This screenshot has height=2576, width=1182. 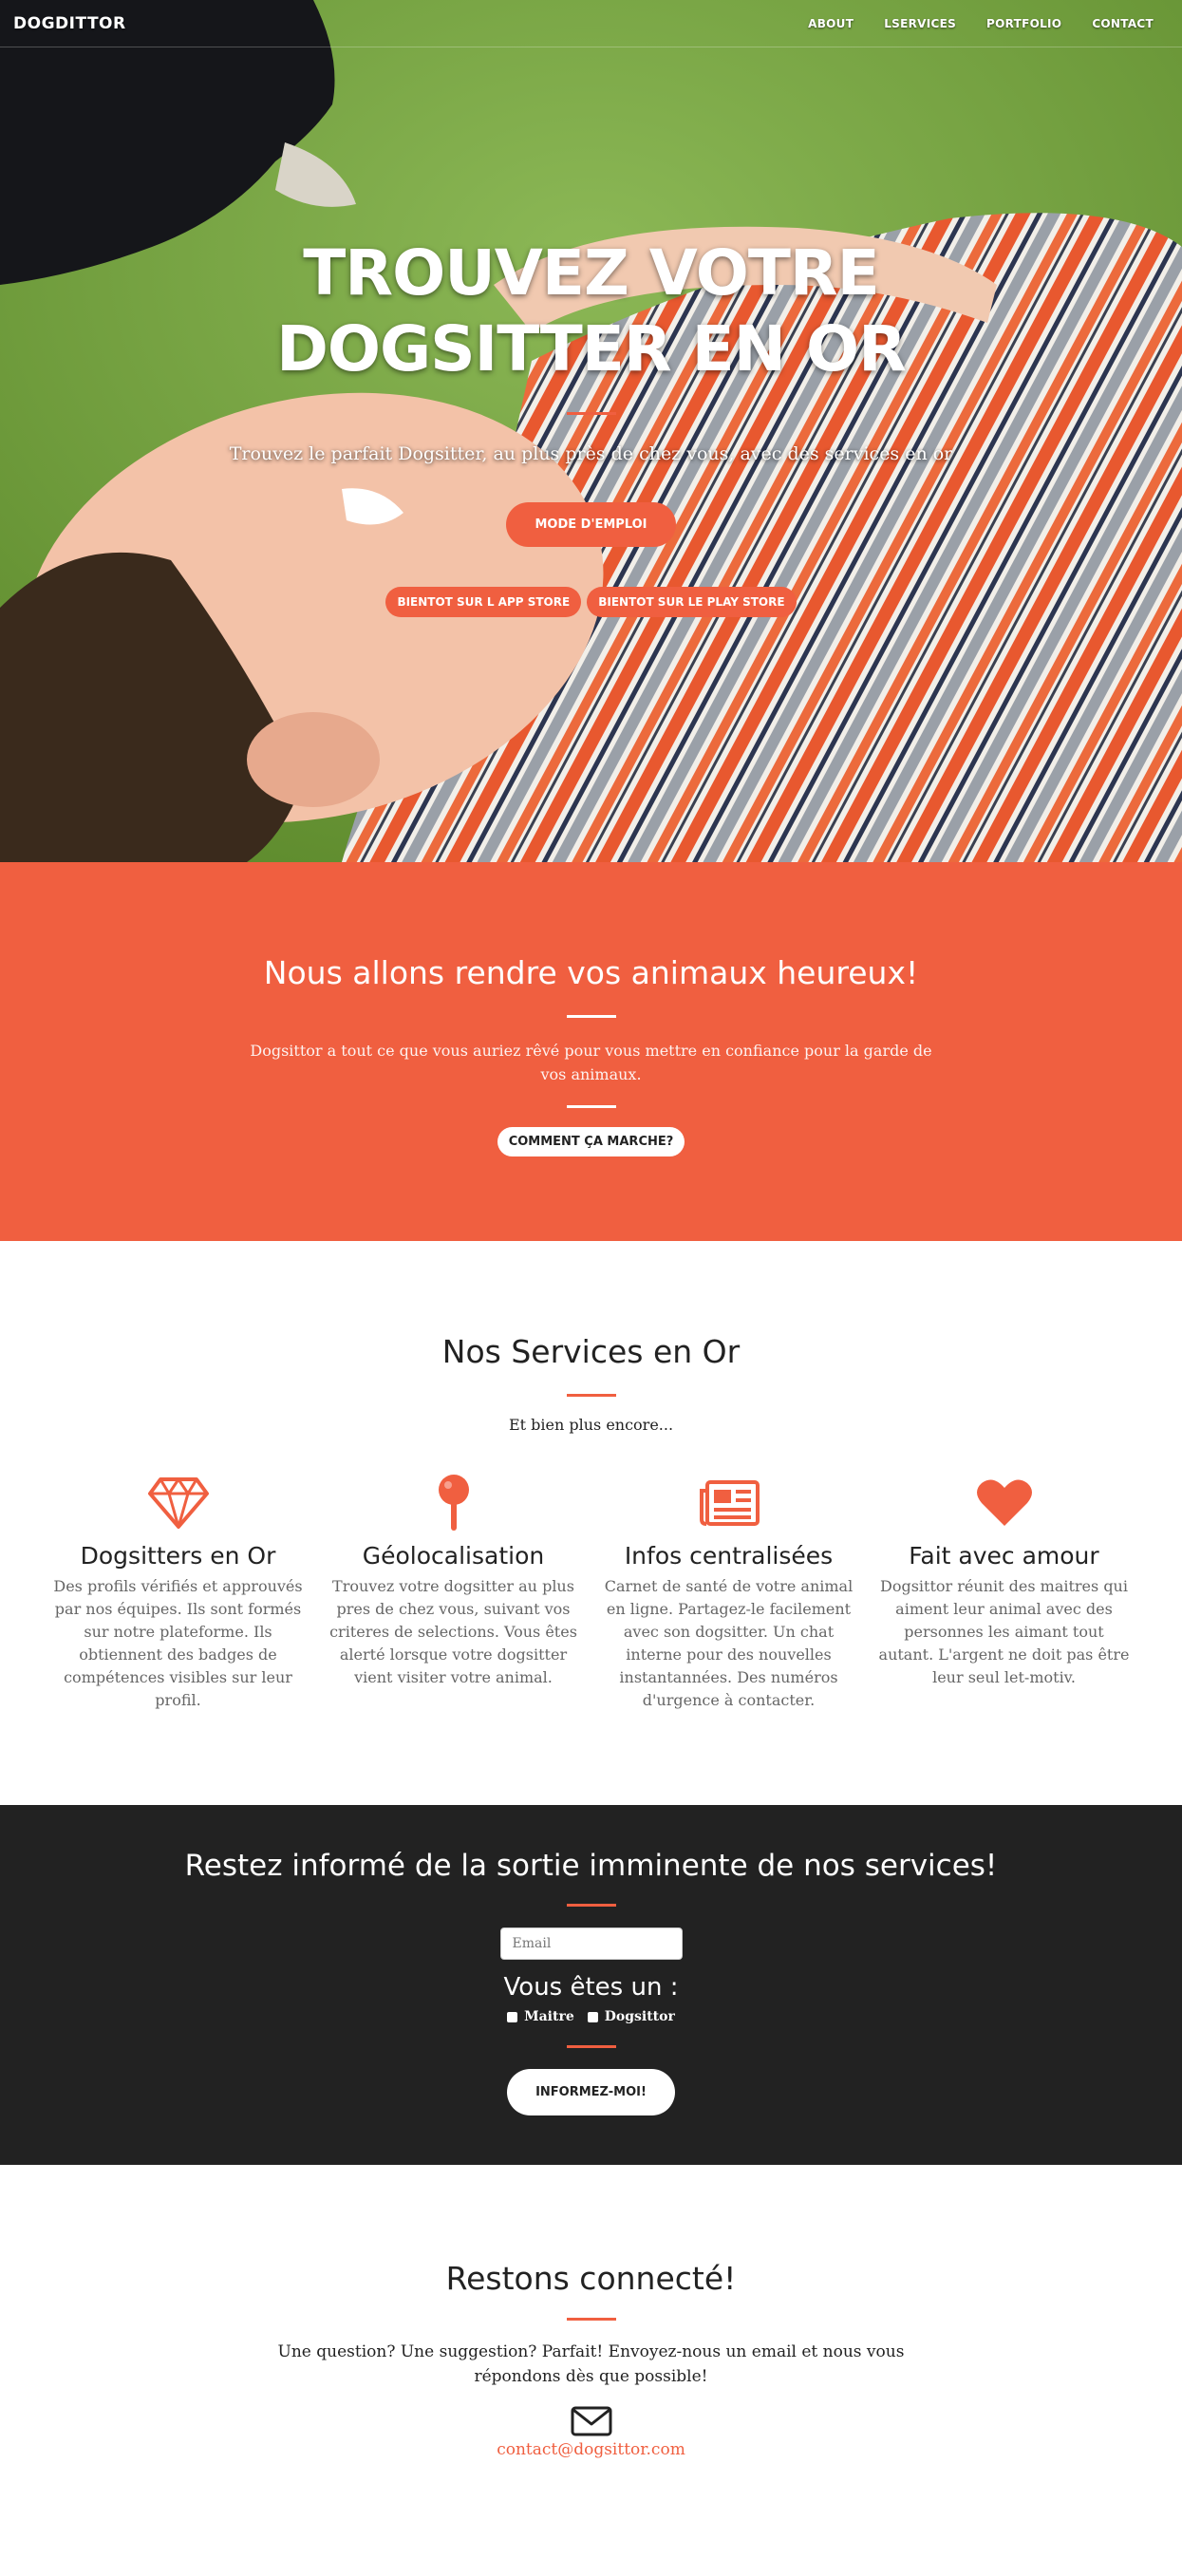 I want to click on how-it-works-button: COMMENT ÇA MARCHE?, so click(x=591, y=1141).